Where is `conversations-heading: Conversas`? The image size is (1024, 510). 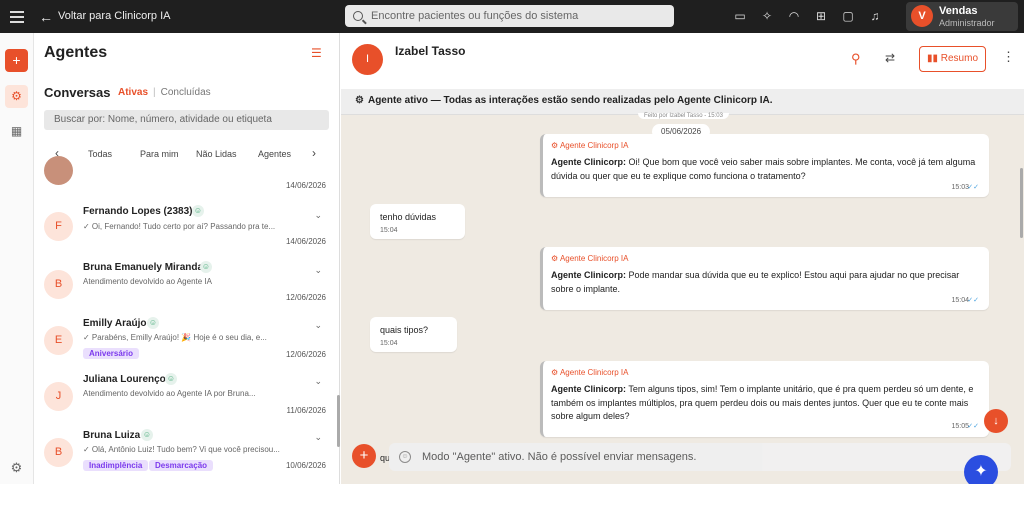 conversations-heading: Conversas is located at coordinates (77, 92).